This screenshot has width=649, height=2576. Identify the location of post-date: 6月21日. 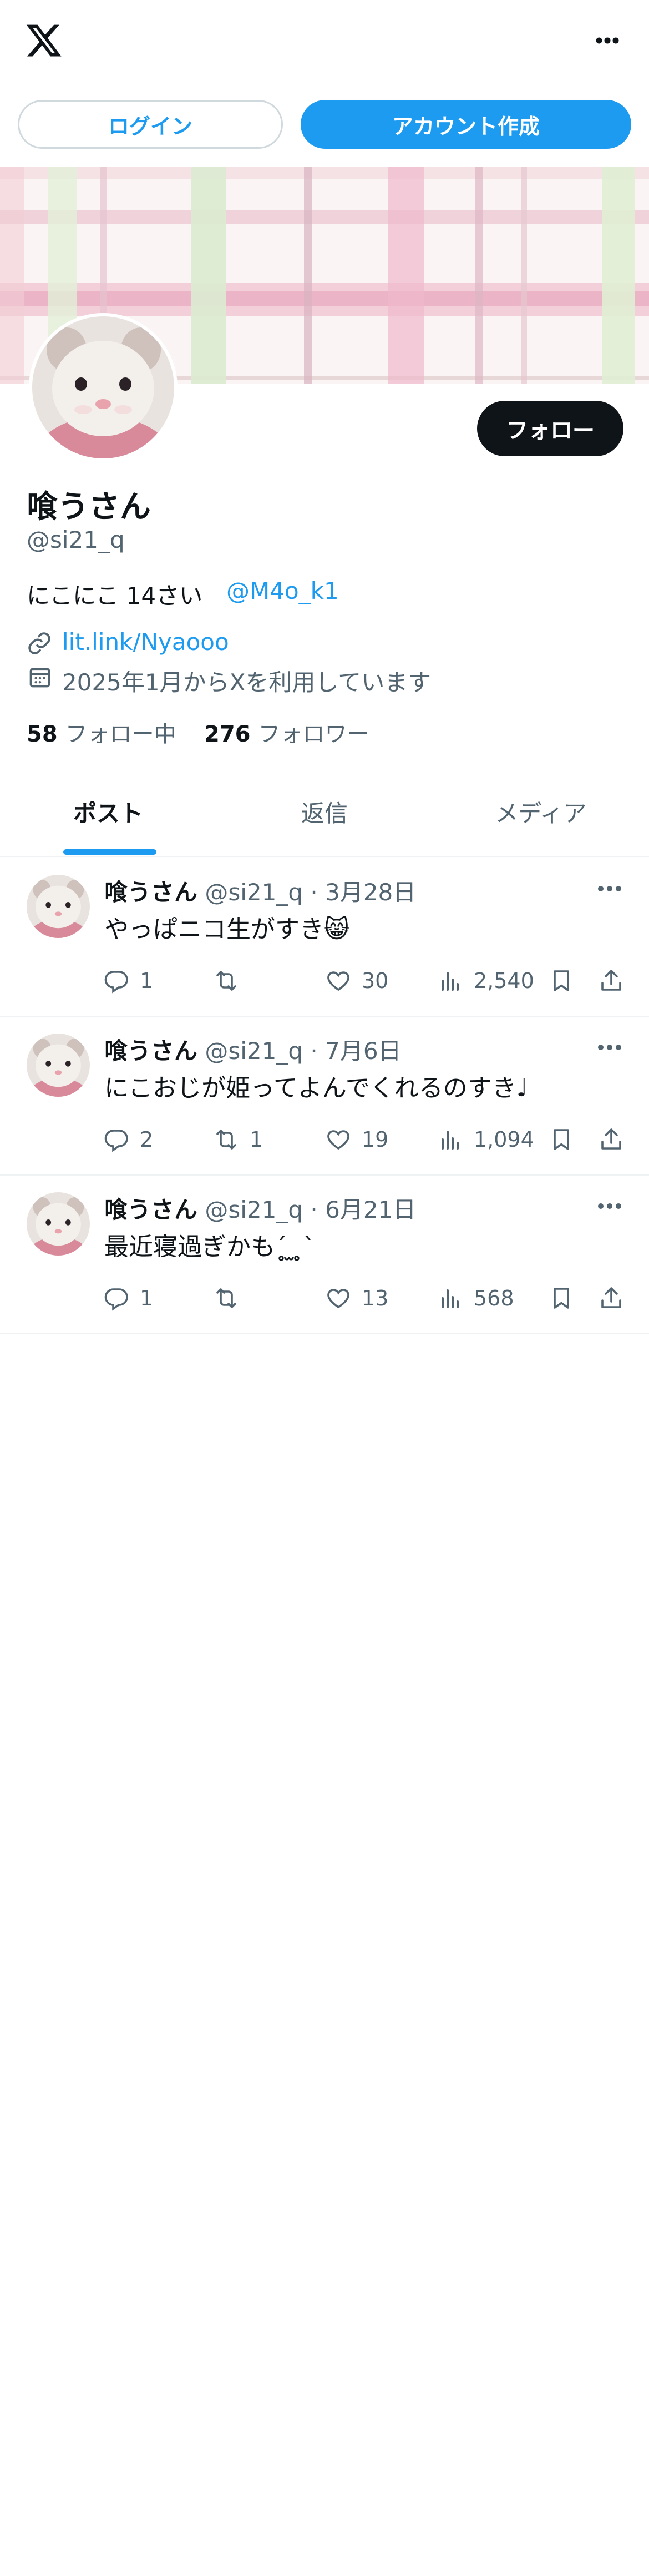
(370, 1209).